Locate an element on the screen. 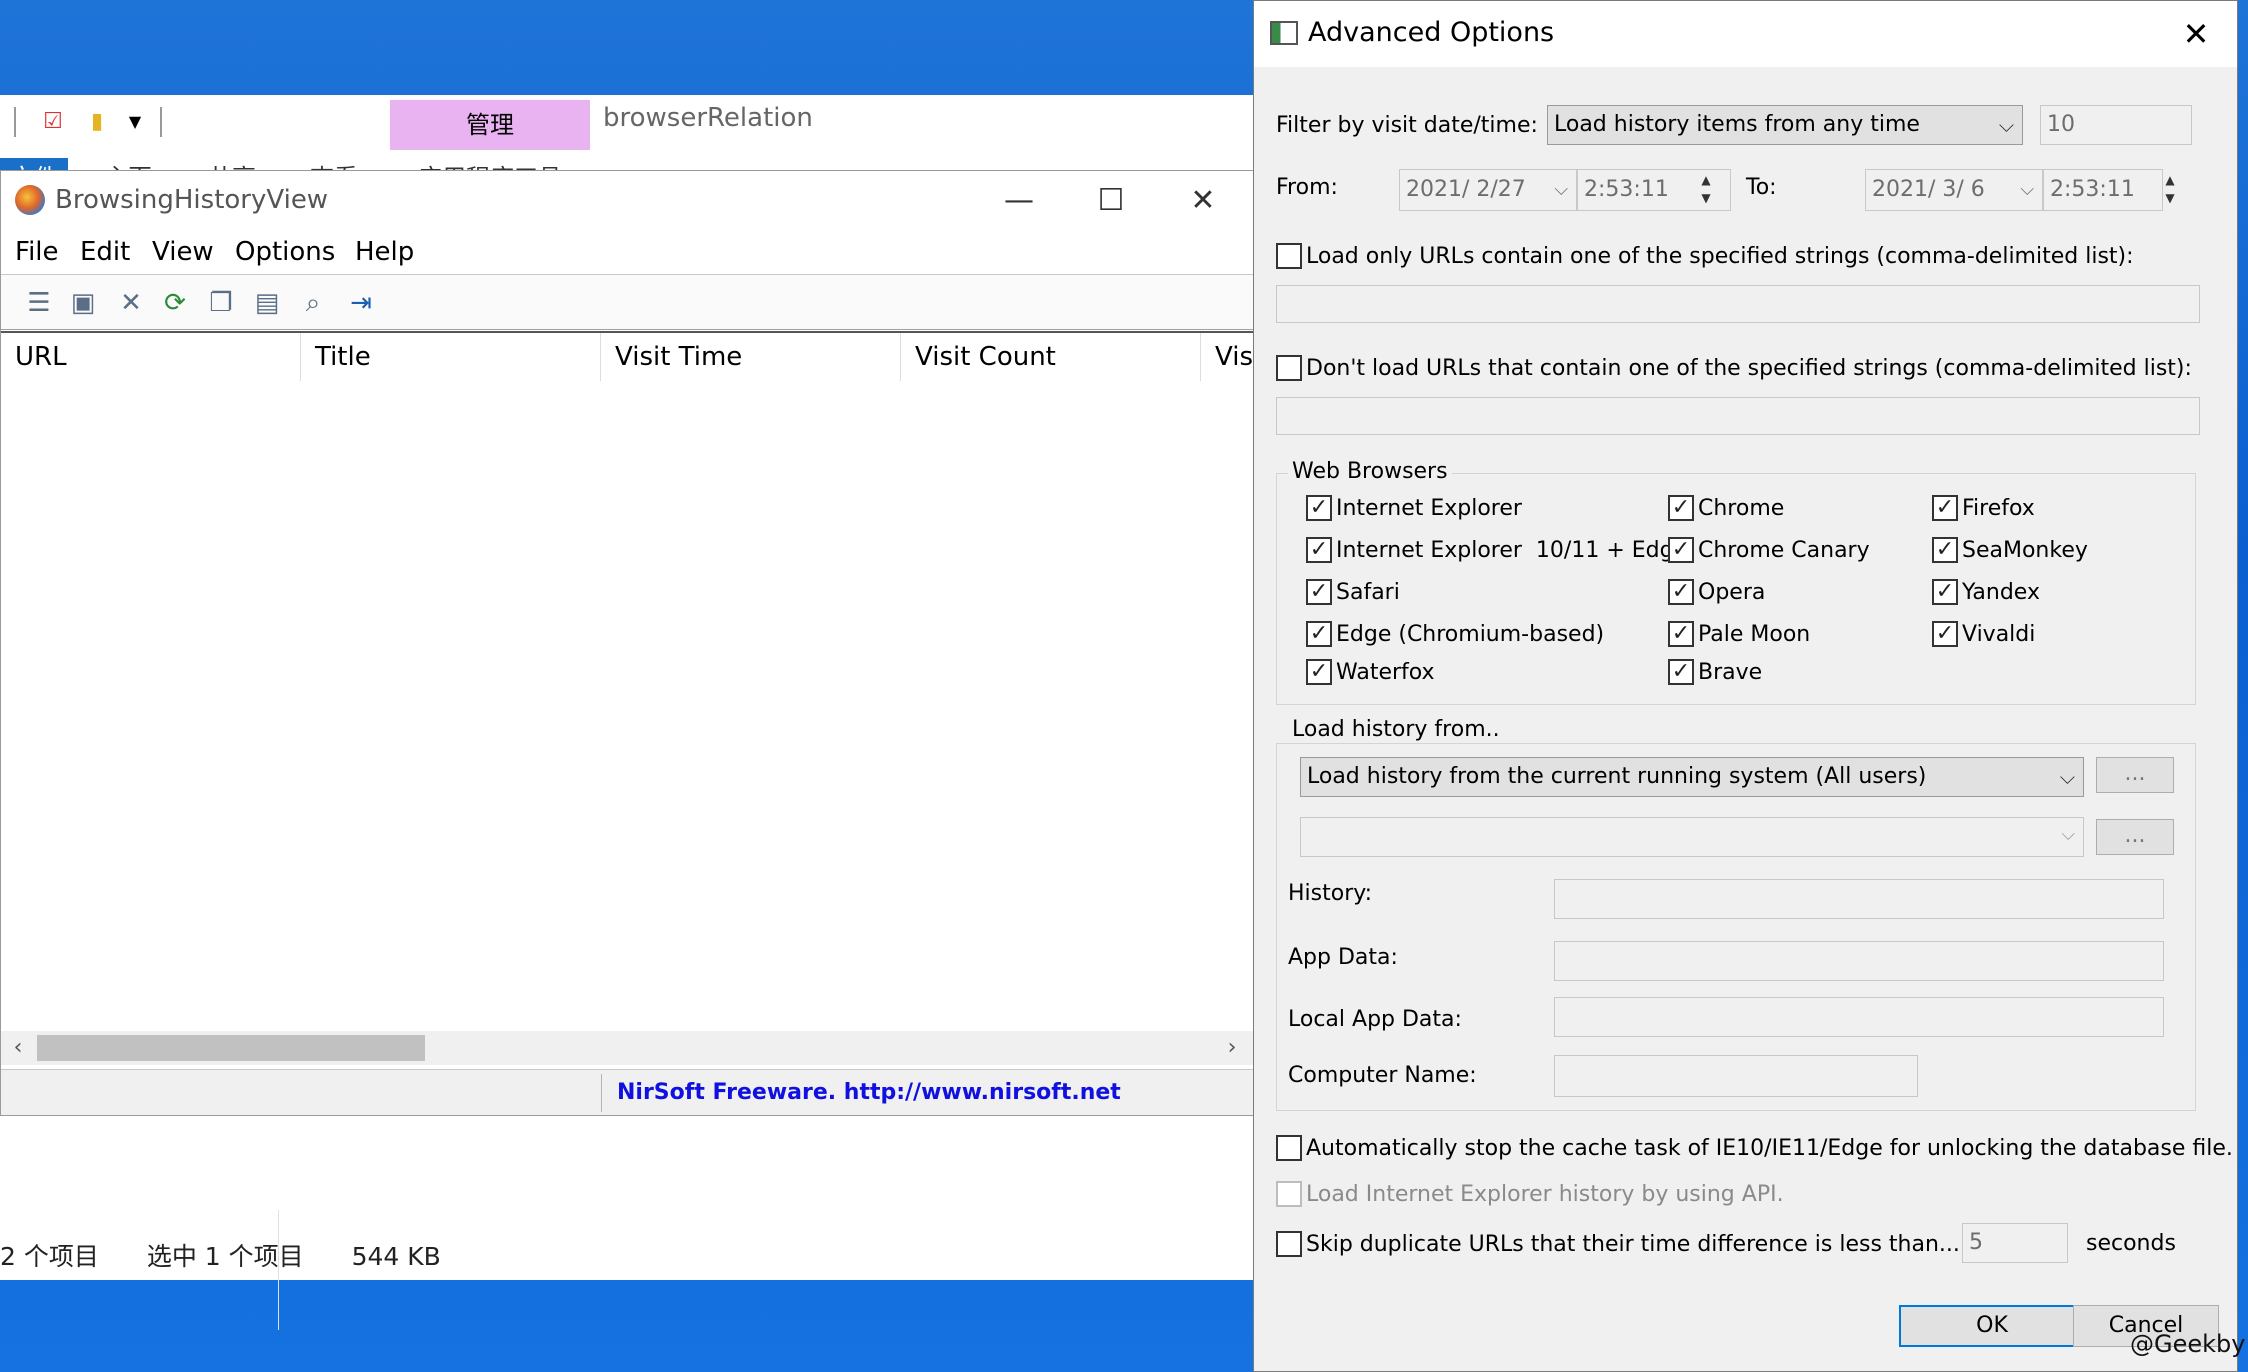 The width and height of the screenshot is (2248, 1372). customize-dropdown-icon: ▼ is located at coordinates (135, 122).